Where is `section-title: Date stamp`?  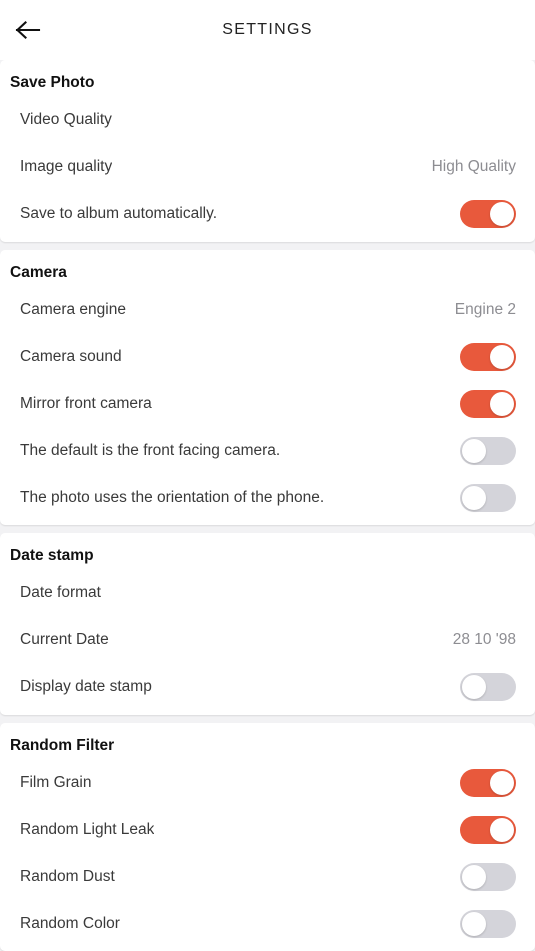
section-title: Date stamp is located at coordinates (52, 556).